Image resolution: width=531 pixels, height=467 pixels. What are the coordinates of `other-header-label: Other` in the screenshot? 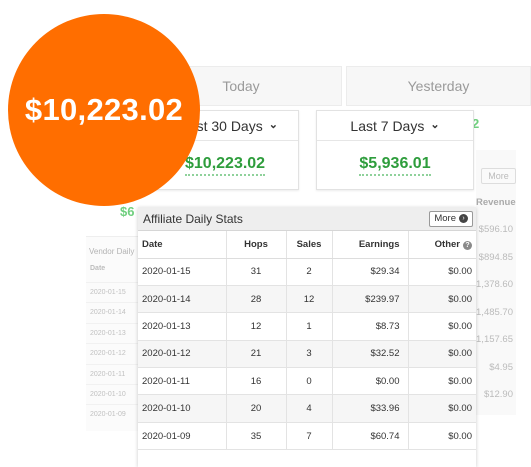 It's located at (447, 244).